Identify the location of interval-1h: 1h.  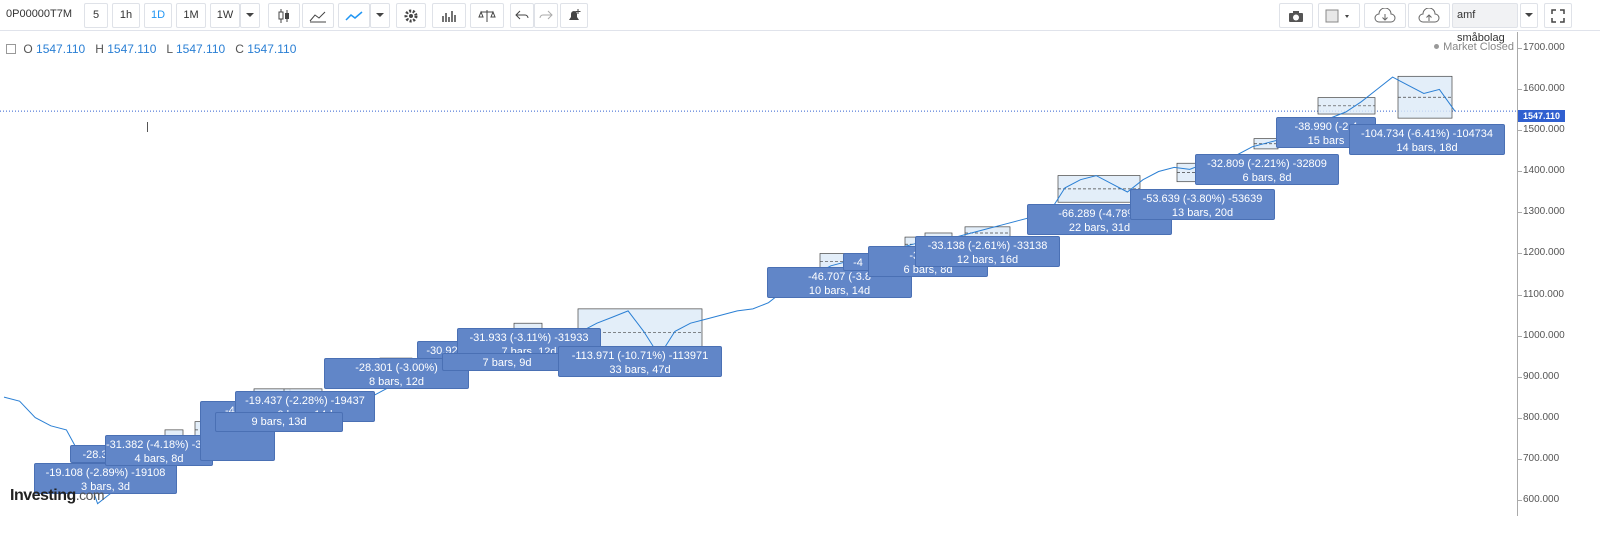
(126, 15).